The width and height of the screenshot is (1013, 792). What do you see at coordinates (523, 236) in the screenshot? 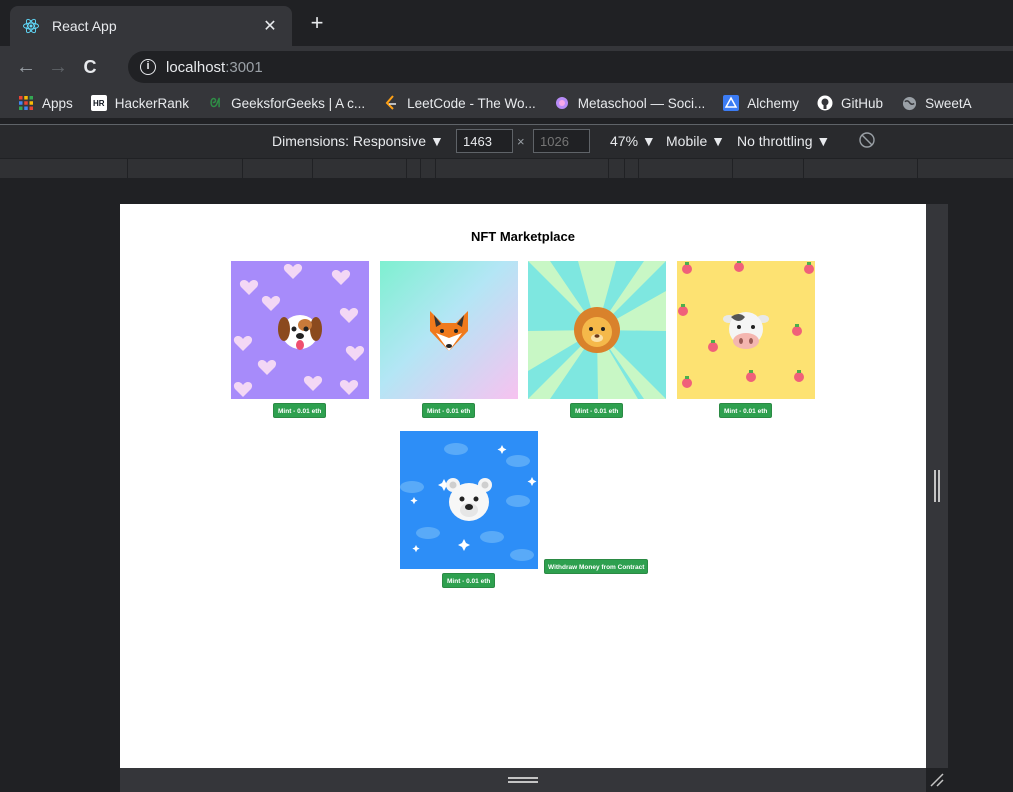
I see `page-title: NFT Marketplace` at bounding box center [523, 236].